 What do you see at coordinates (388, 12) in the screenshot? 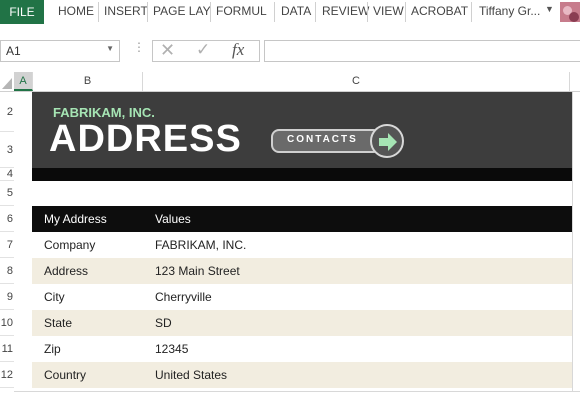
I see `tab-view: VIEW` at bounding box center [388, 12].